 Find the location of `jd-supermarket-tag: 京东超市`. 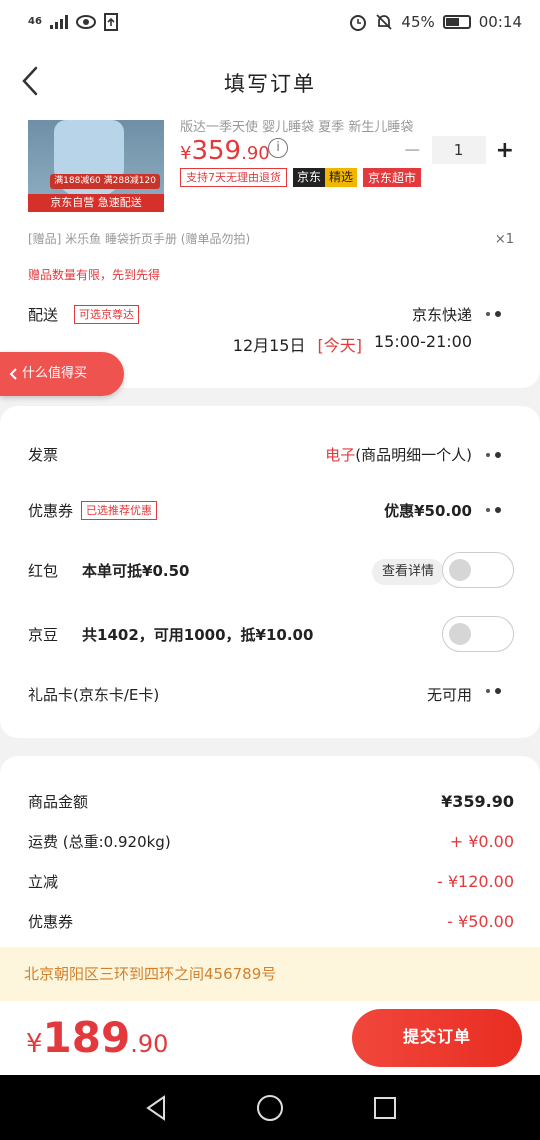

jd-supermarket-tag: 京东超市 is located at coordinates (392, 177).